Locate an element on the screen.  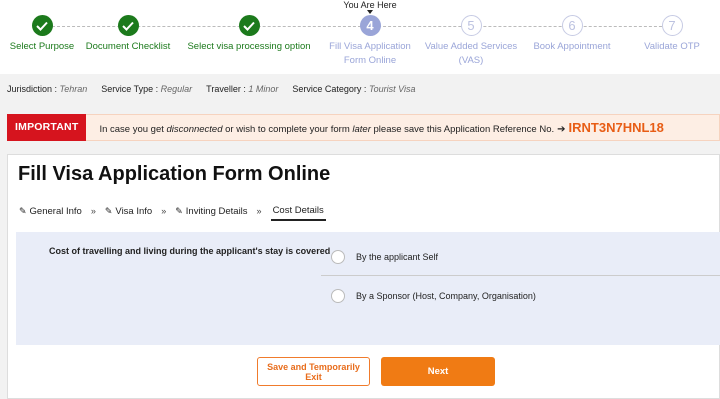
step-label: Validate OTP is located at coordinates (672, 46).